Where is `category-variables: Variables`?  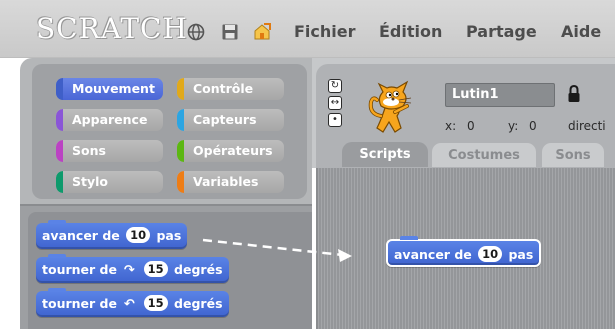 category-variables: Variables is located at coordinates (230, 182).